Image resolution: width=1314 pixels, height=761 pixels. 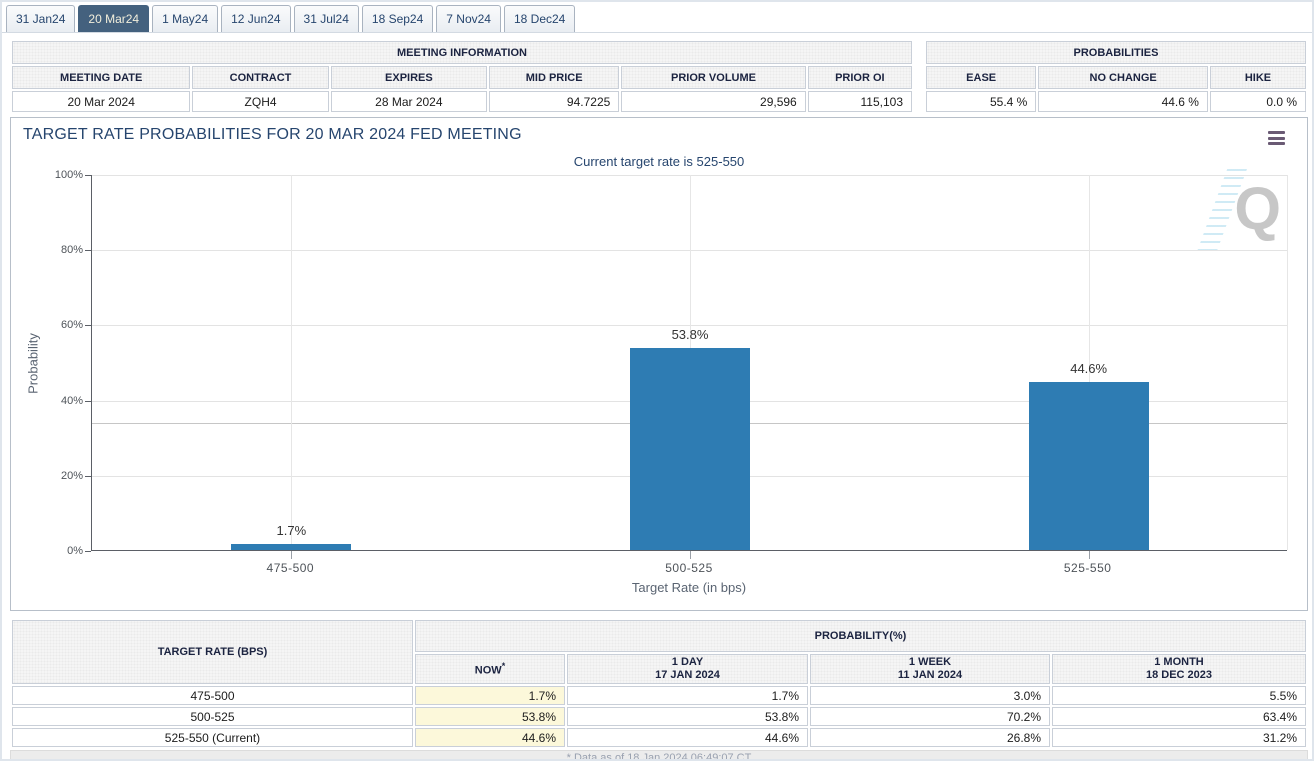 I want to click on one-week-cell: 26.8%, so click(x=930, y=737).